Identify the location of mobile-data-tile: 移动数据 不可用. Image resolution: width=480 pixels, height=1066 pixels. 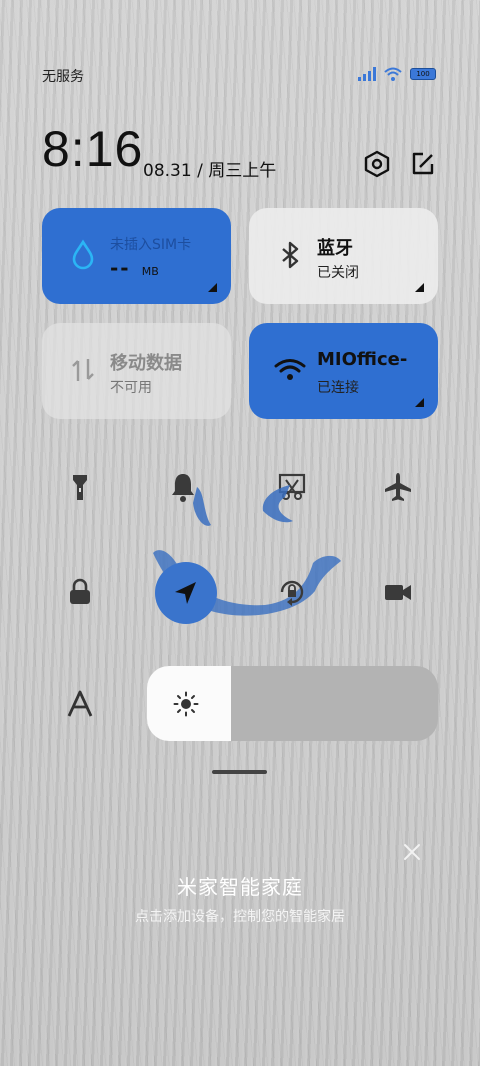
(136, 371).